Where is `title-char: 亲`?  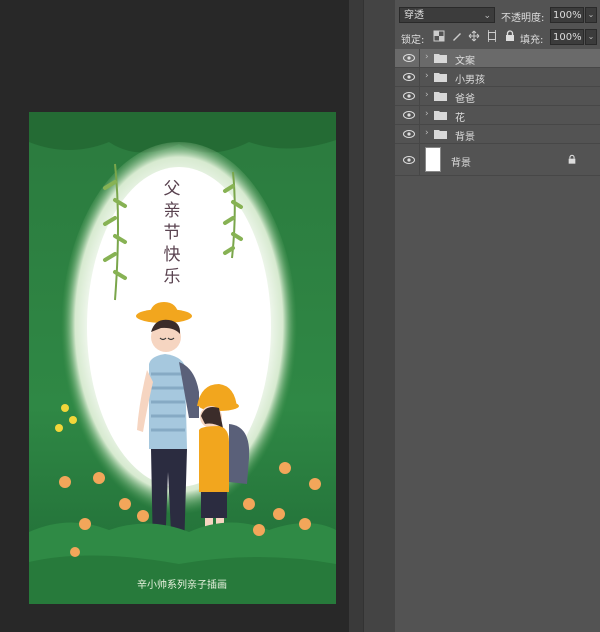
title-char: 亲 is located at coordinates (172, 211).